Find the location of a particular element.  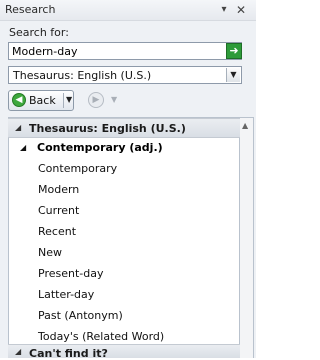

results-scrollbar: ▲ is located at coordinates (247, 237).